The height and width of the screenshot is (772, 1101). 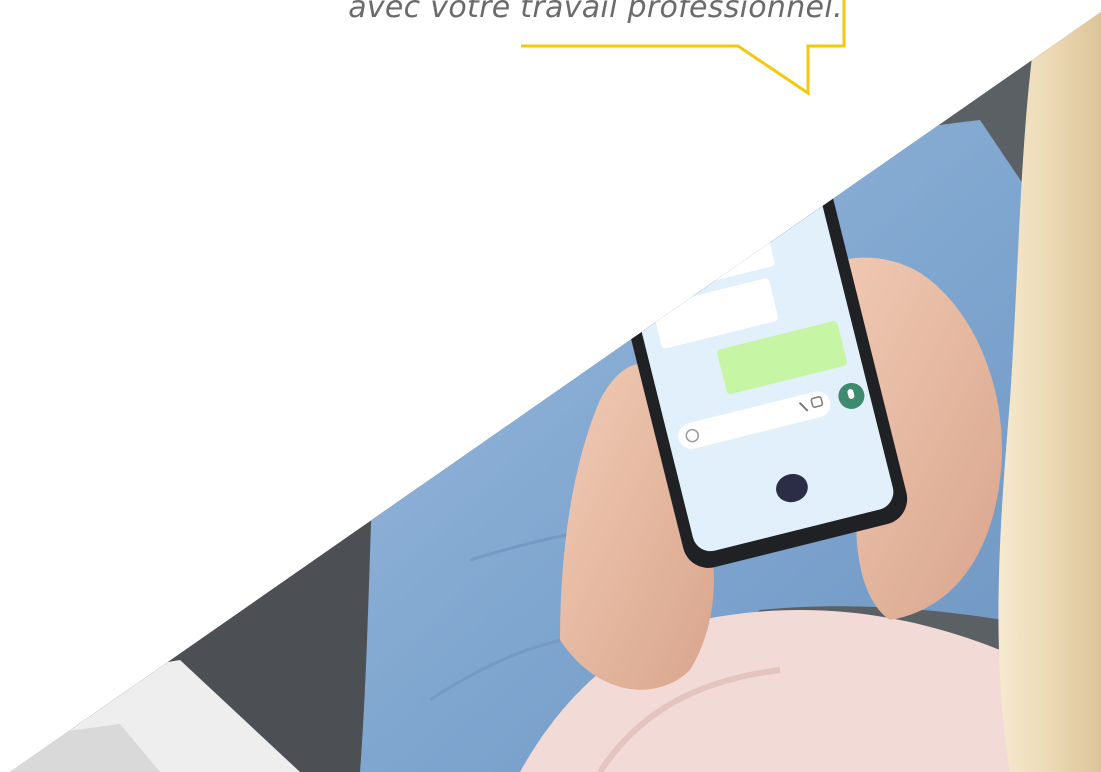 What do you see at coordinates (683, 48) in the screenshot?
I see `speech-bubble` at bounding box center [683, 48].